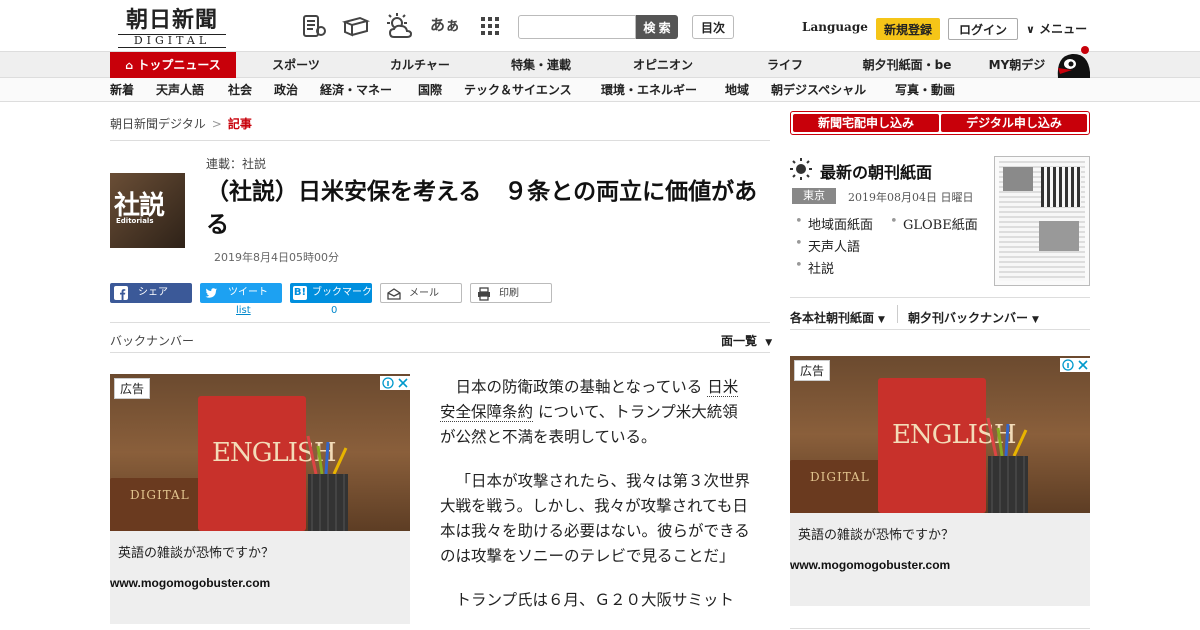  I want to click on ad-url: www.mogomogobuster.com, so click(870, 565).